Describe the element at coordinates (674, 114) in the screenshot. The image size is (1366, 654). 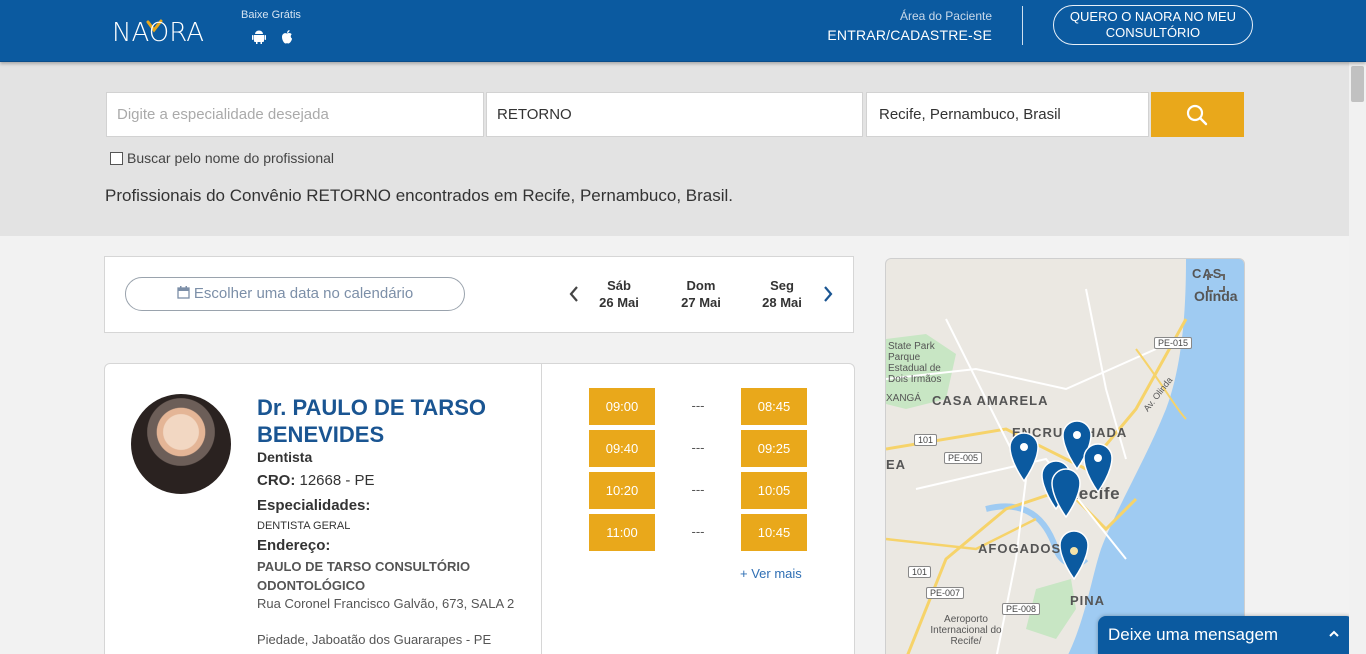
I see `insurance-input: RETORNO` at that location.